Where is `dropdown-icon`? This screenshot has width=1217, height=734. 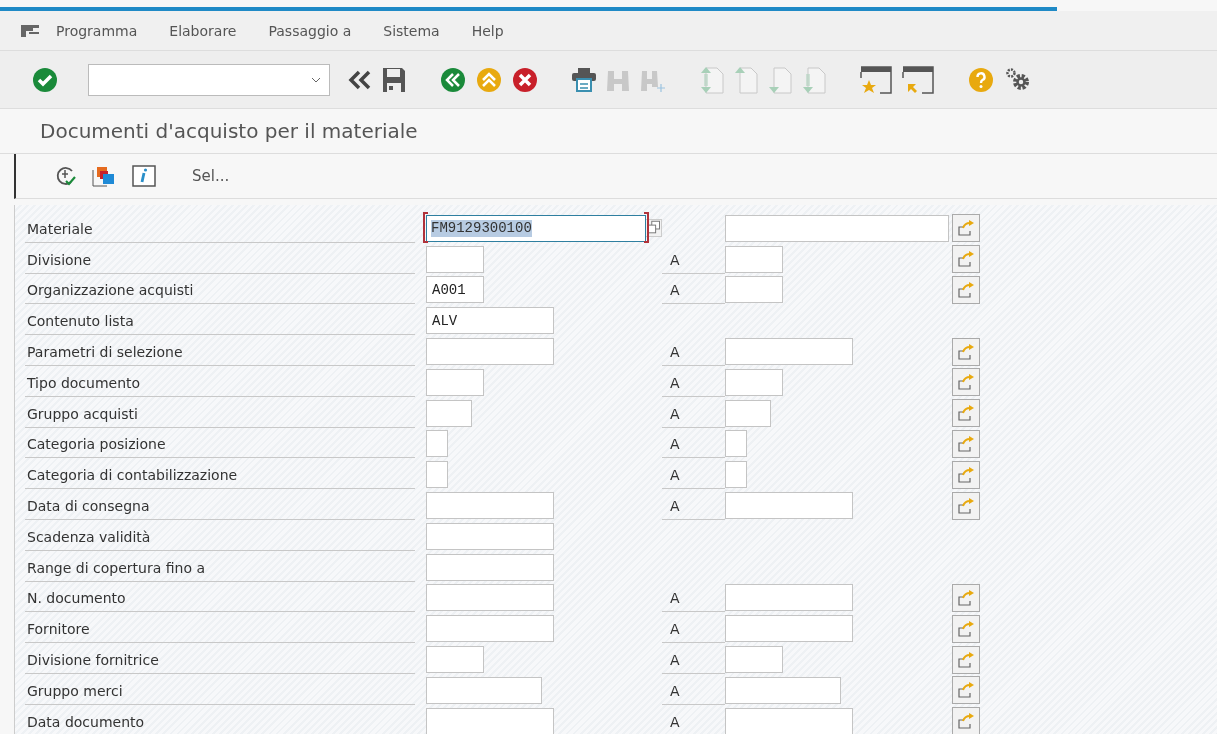 dropdown-icon is located at coordinates (316, 79).